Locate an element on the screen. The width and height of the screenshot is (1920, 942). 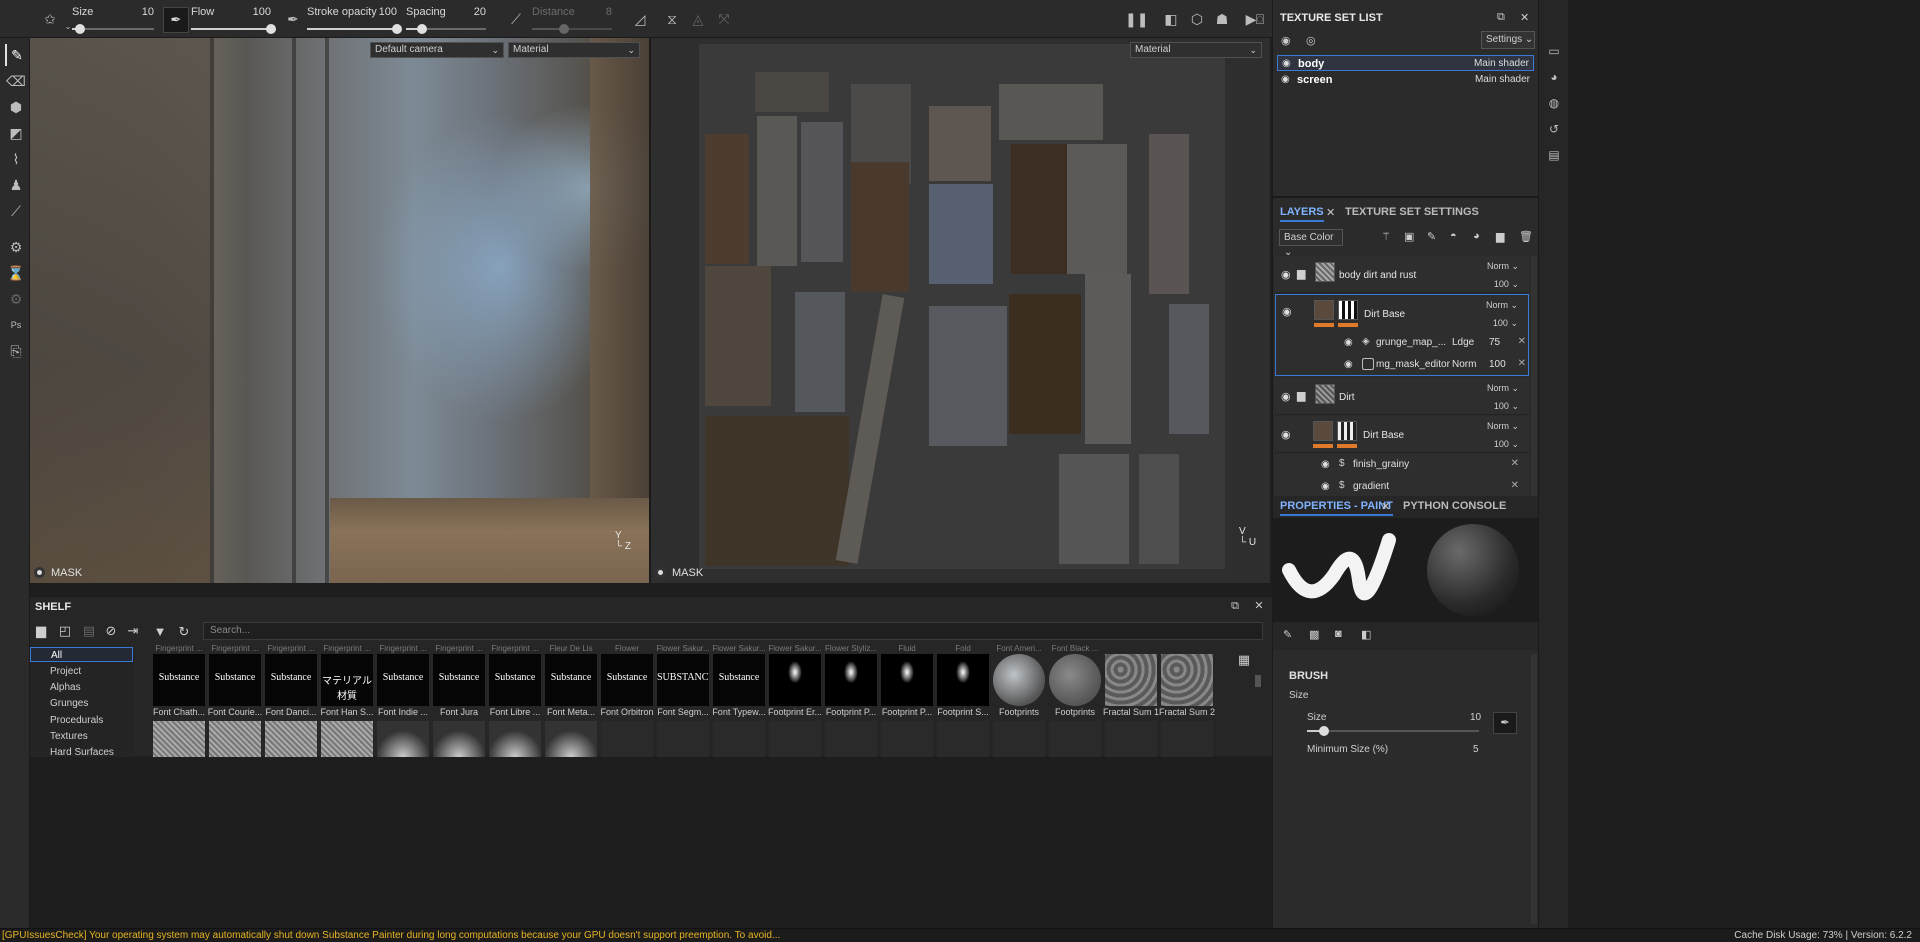
category-textures: Textures is located at coordinates (69, 736).